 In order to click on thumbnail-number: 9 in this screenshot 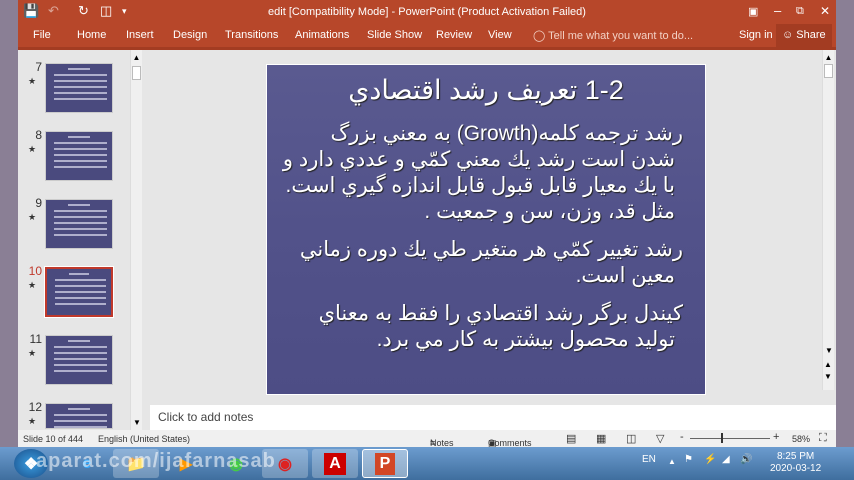, I will do `click(38, 203)`.